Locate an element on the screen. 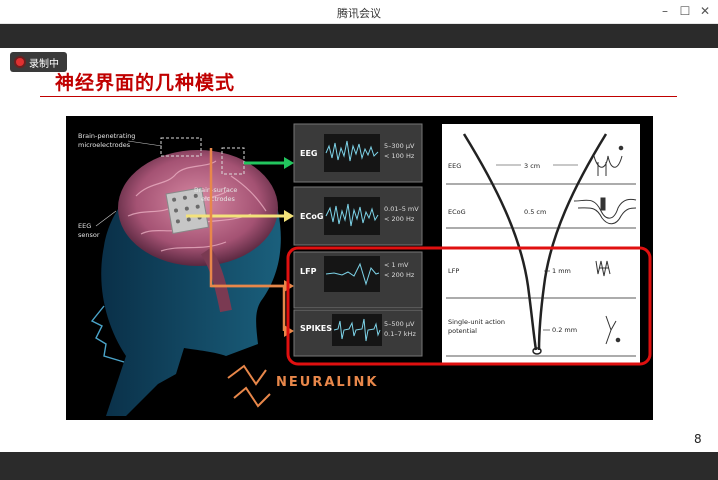 The height and width of the screenshot is (480, 718). neuralink-logo: NEURALINK is located at coordinates (302, 386).